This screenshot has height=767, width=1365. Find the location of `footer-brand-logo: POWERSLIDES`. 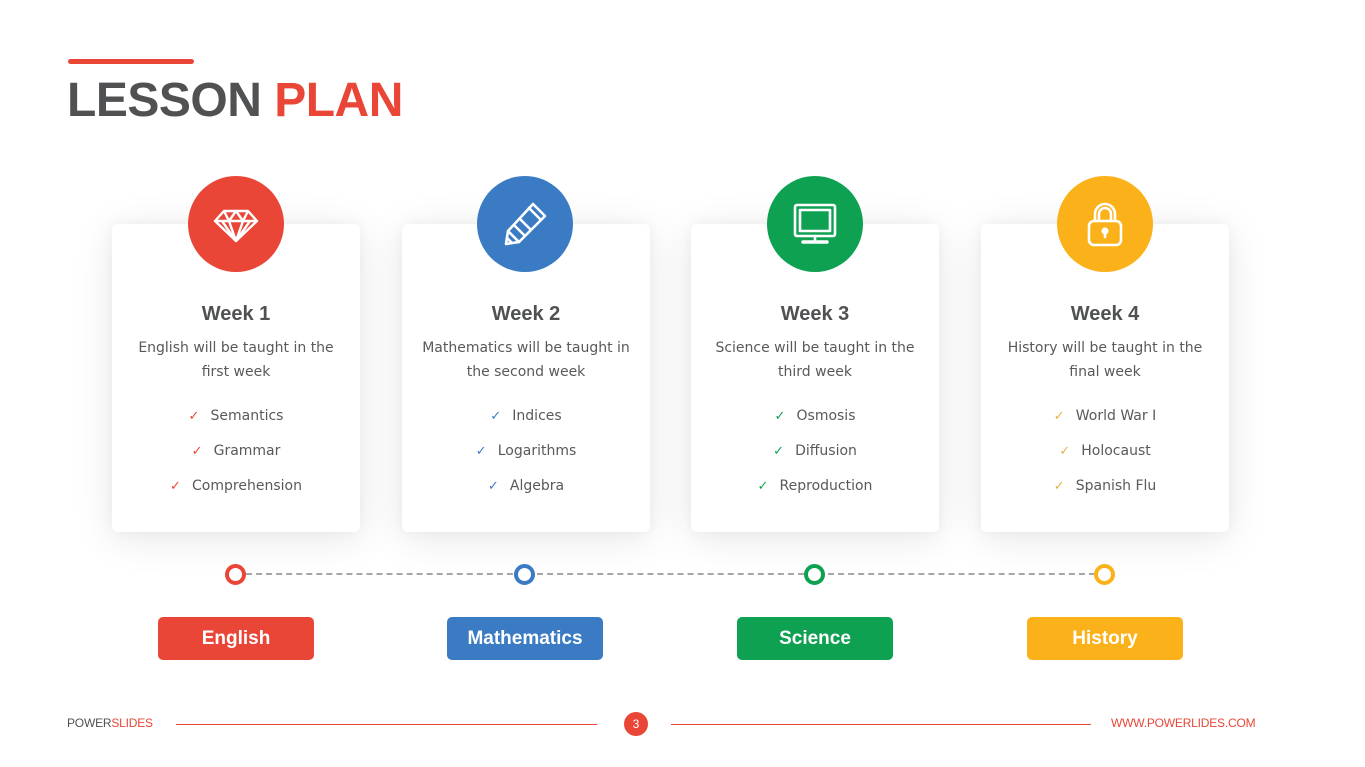

footer-brand-logo: POWERSLIDES is located at coordinates (110, 723).